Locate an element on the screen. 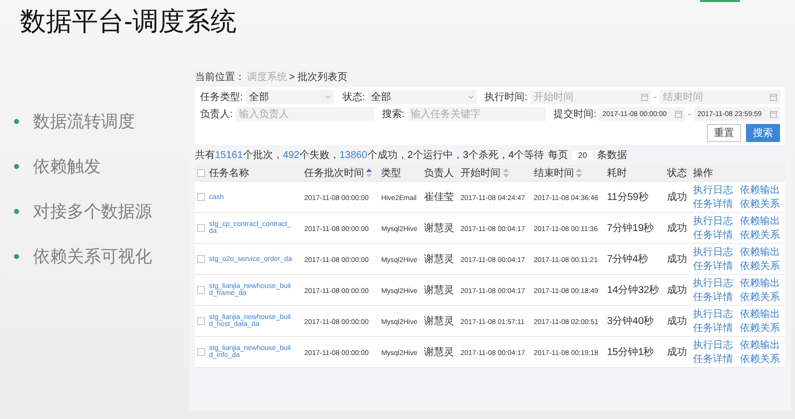 Image resolution: width=795 pixels, height=419 pixels. bullet-text: 依赖触发 is located at coordinates (67, 167).